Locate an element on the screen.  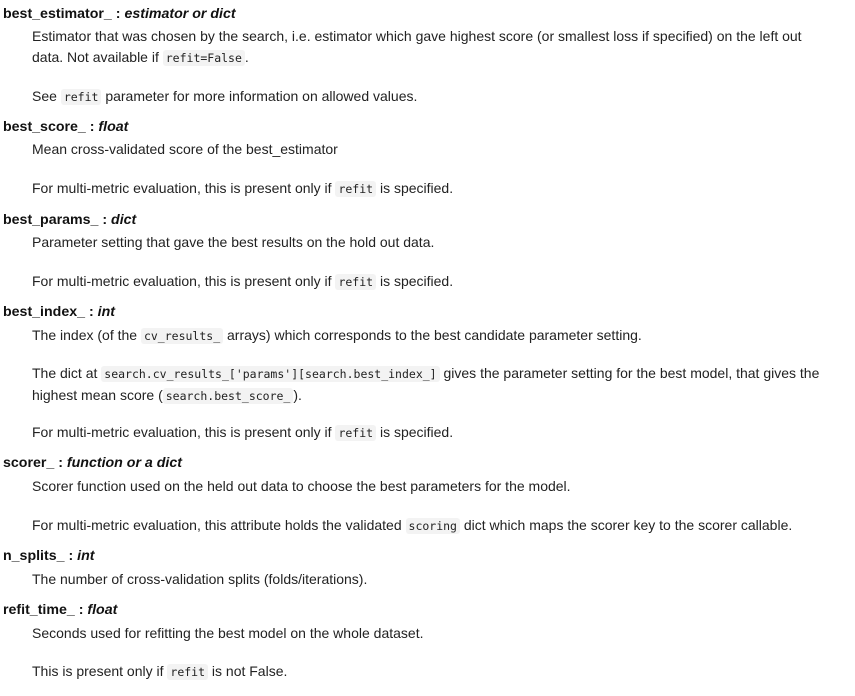
code-literal: cv_results_ is located at coordinates (182, 336).